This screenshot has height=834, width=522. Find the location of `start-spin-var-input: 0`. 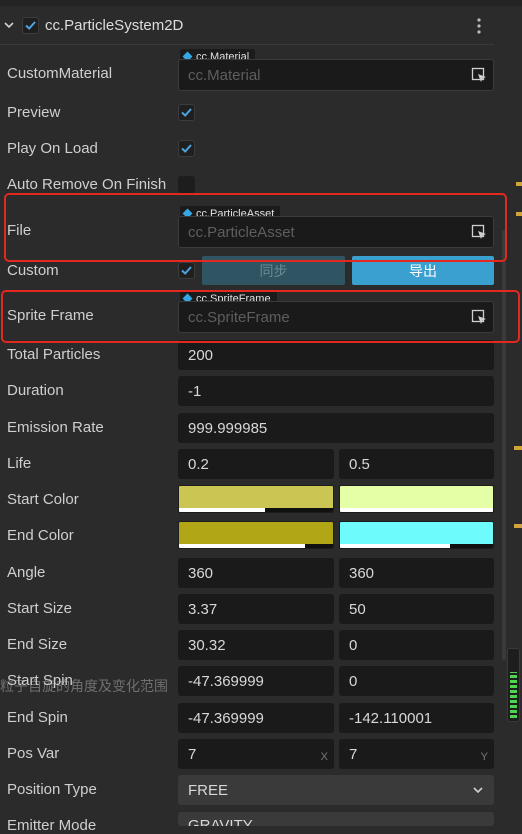

start-spin-var-input: 0 is located at coordinates (416, 681).